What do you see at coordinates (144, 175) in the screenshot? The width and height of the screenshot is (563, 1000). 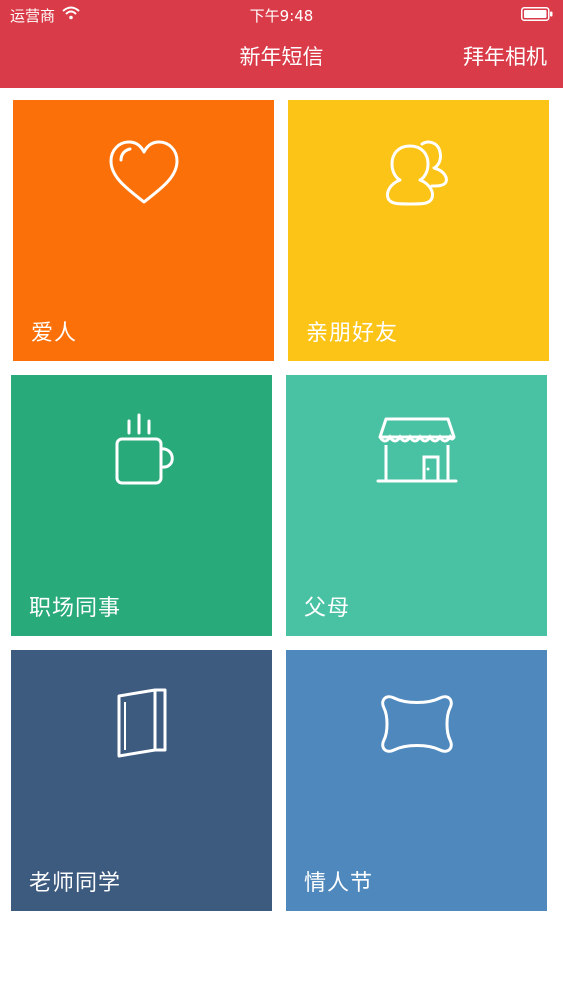 I see `heart-icon` at bounding box center [144, 175].